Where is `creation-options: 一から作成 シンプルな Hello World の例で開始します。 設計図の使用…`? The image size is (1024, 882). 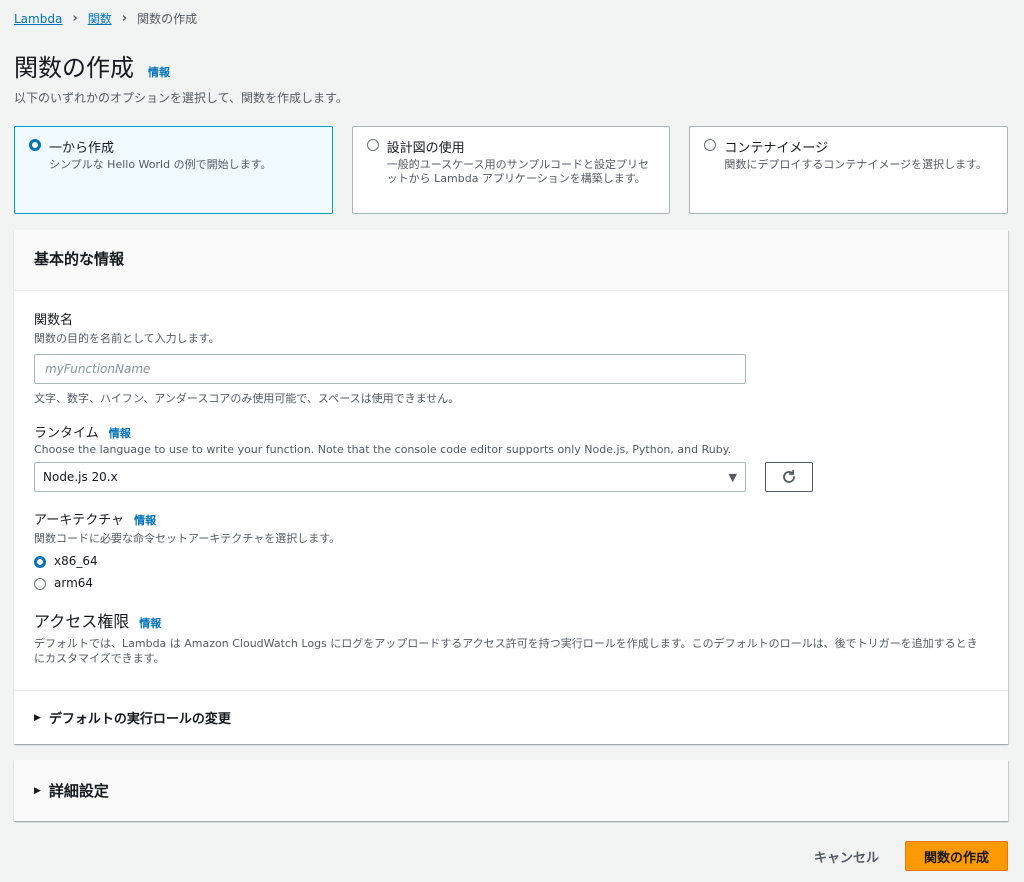
creation-options: 一から作成 シンプルな Hello World の例で開始します。 設計図の使用… is located at coordinates (511, 170).